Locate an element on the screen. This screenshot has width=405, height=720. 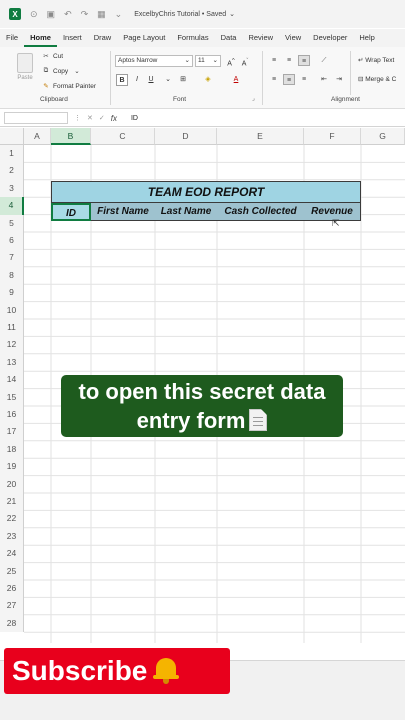
increase-font-size-button: A^ is located at coordinates (231, 61).